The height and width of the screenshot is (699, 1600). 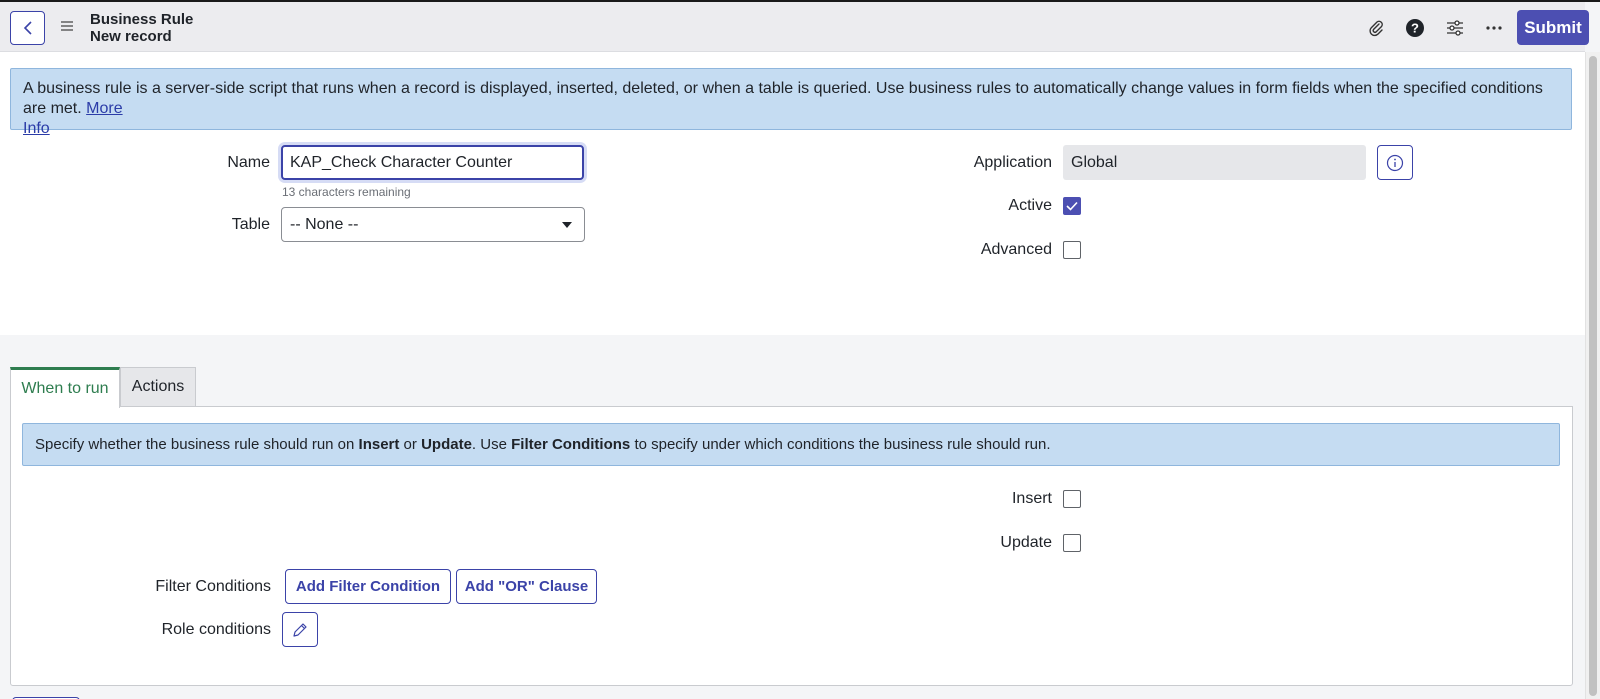 I want to click on paperclip-icon, so click(x=1376, y=28).